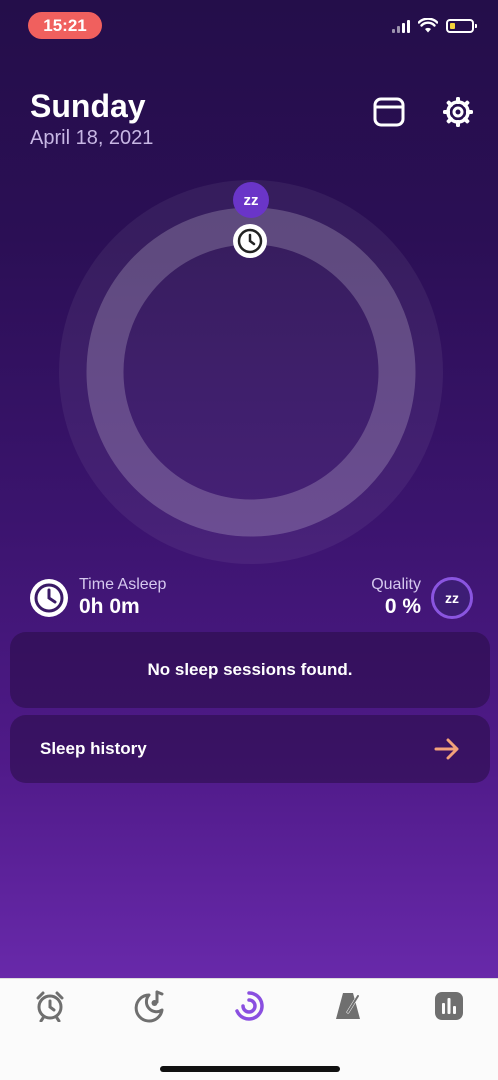  Describe the element at coordinates (109, 606) in the screenshot. I see `time-asleep-value: 0h 0m` at that location.